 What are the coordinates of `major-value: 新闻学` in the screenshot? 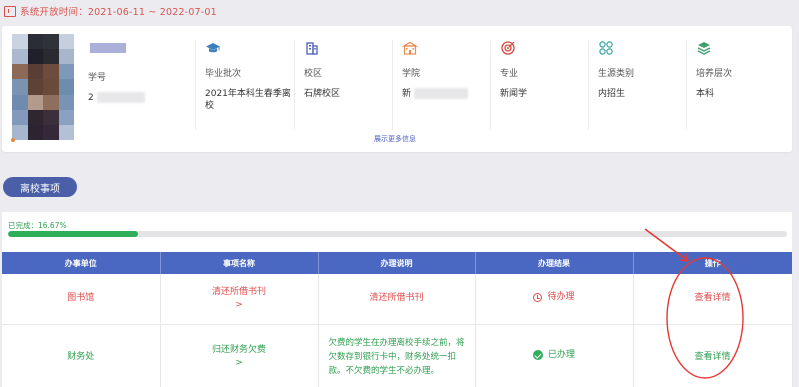 It's located at (514, 94).